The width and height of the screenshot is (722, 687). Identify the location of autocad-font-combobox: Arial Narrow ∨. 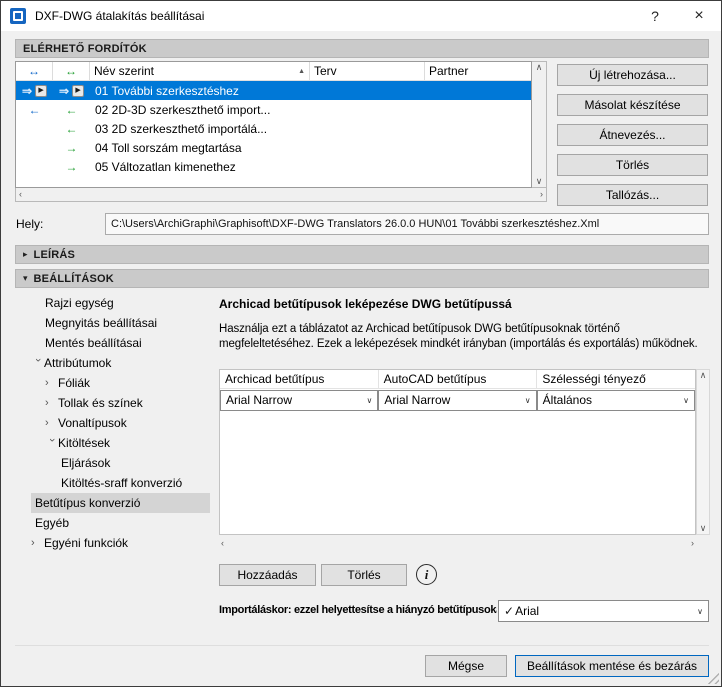
(457, 400).